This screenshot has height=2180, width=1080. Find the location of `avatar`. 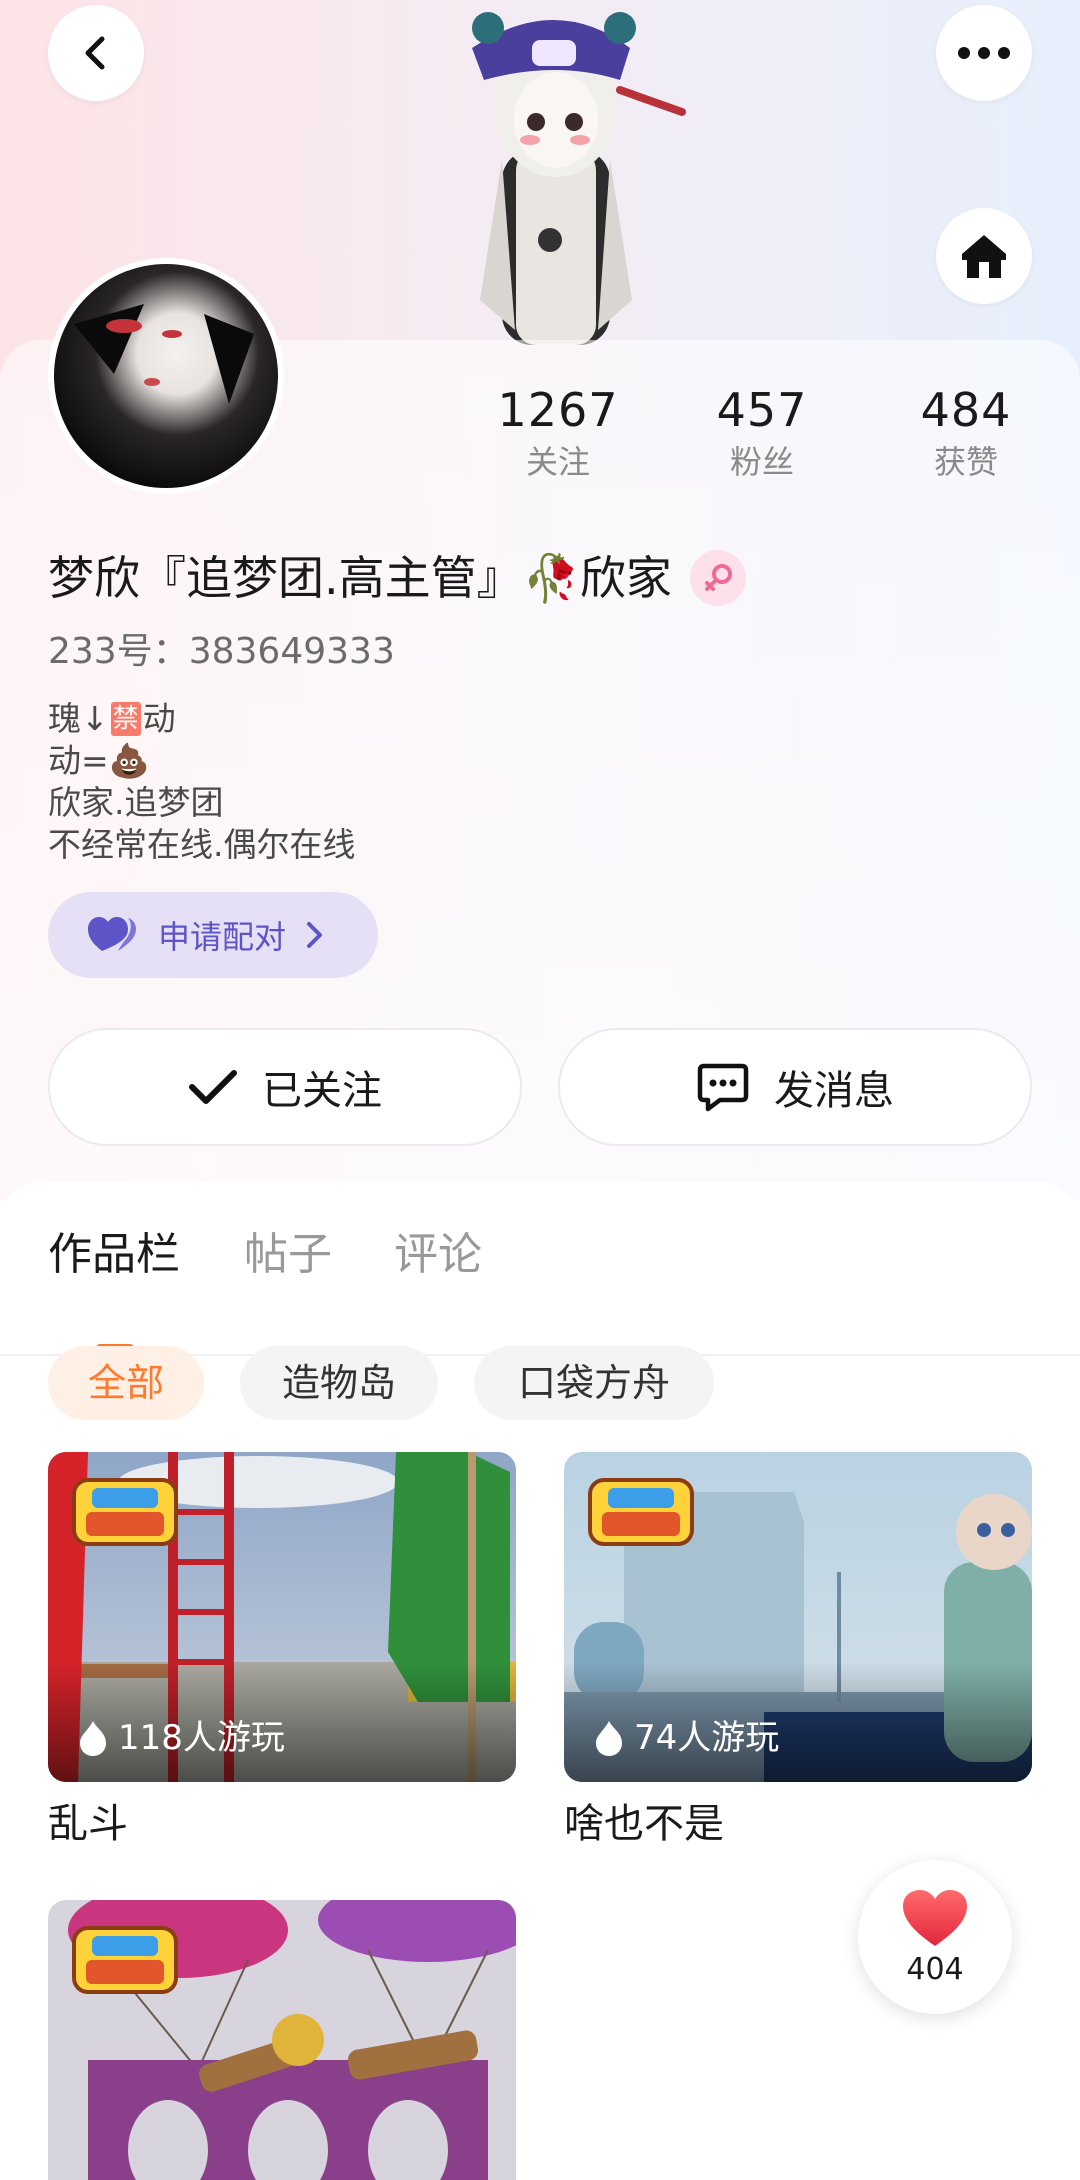

avatar is located at coordinates (166, 376).